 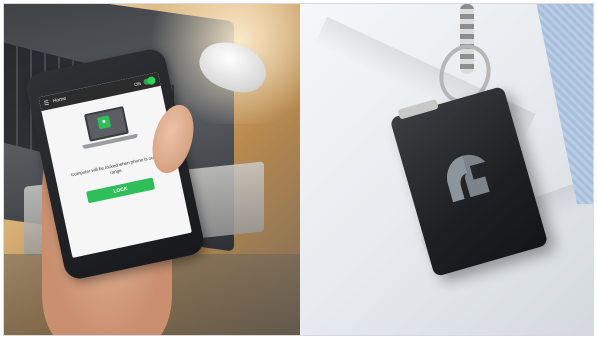 What do you see at coordinates (418, 109) in the screenshot?
I see `device-clip` at bounding box center [418, 109].